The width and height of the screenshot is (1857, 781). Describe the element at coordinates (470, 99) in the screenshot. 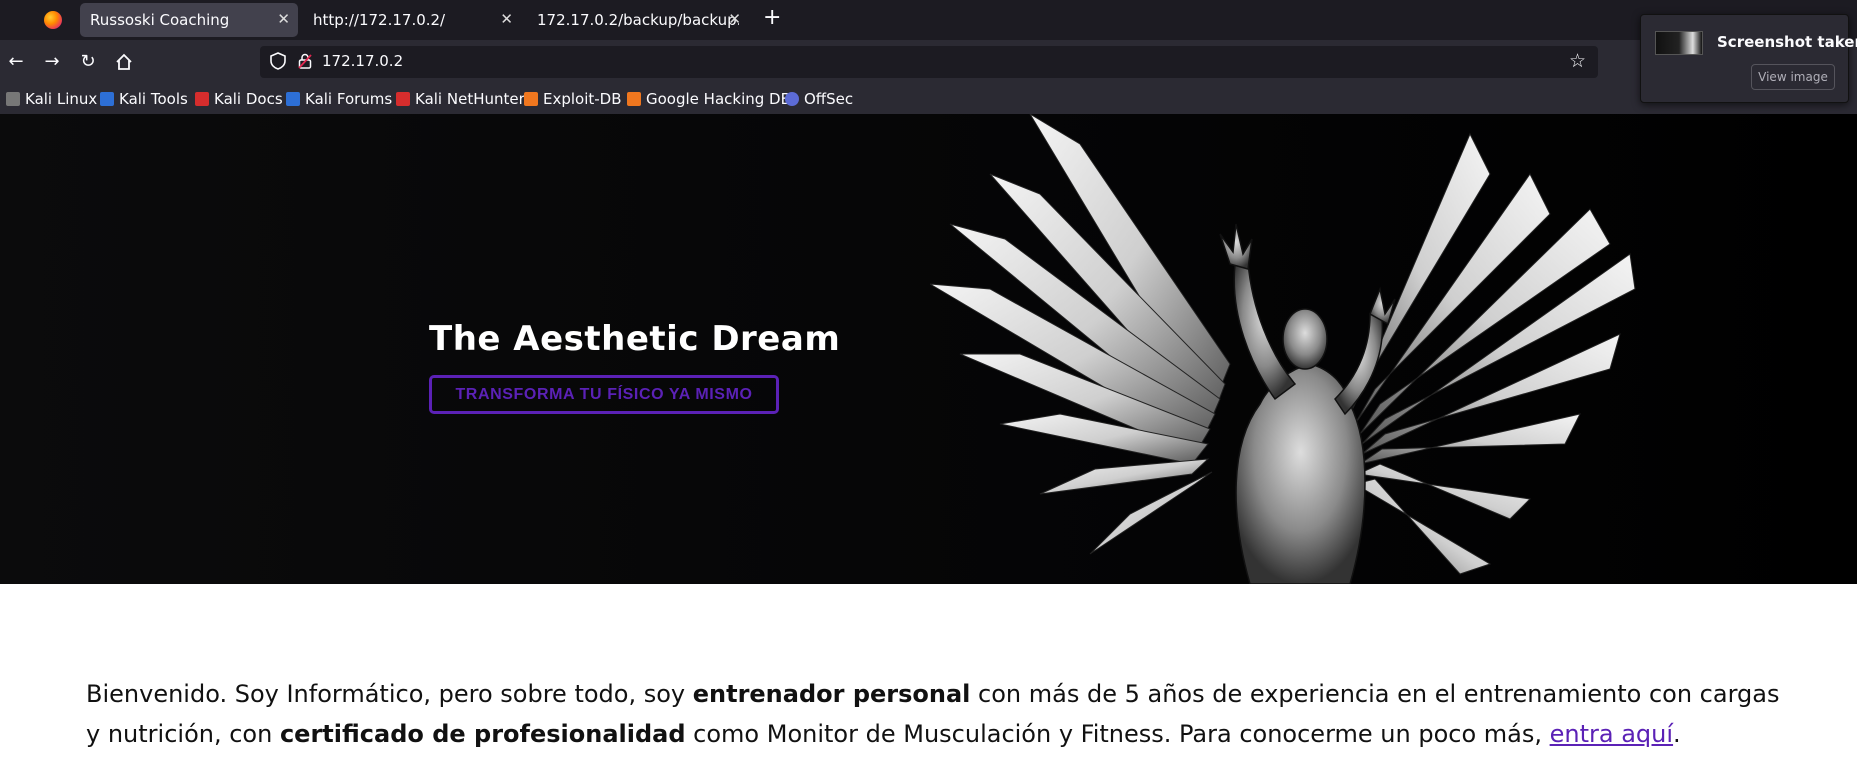

I see `bookmark-label: Kali NetHunter` at that location.